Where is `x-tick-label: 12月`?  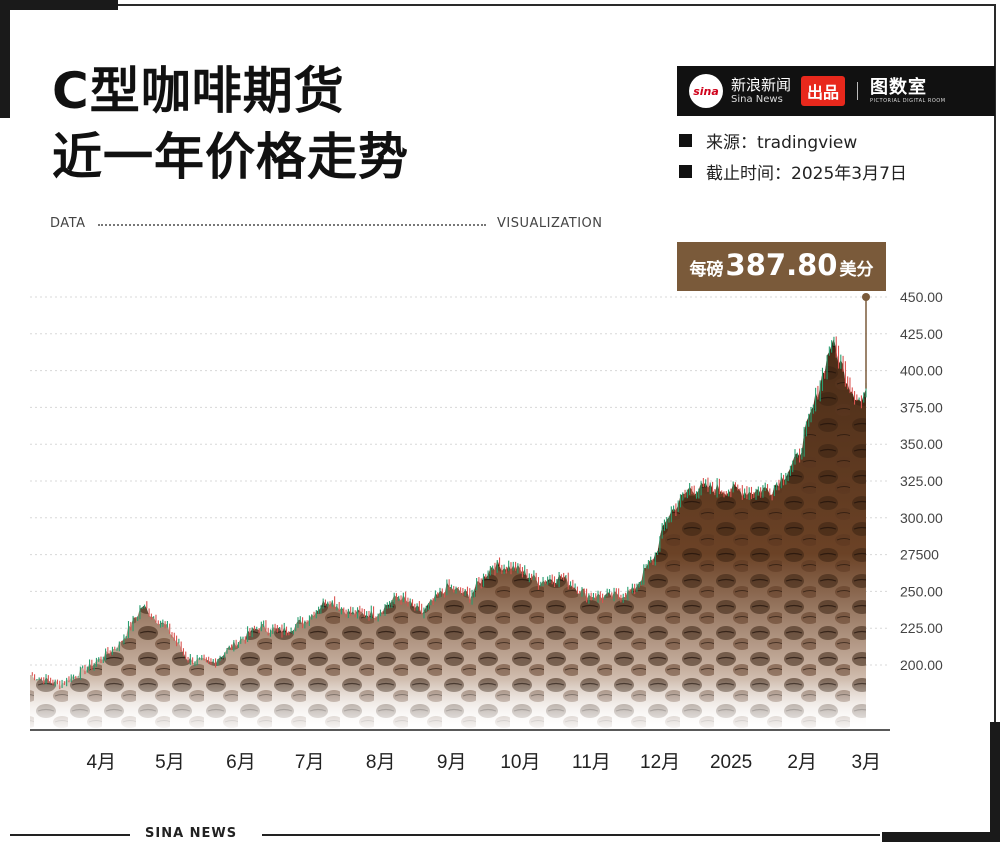 x-tick-label: 12月 is located at coordinates (660, 762).